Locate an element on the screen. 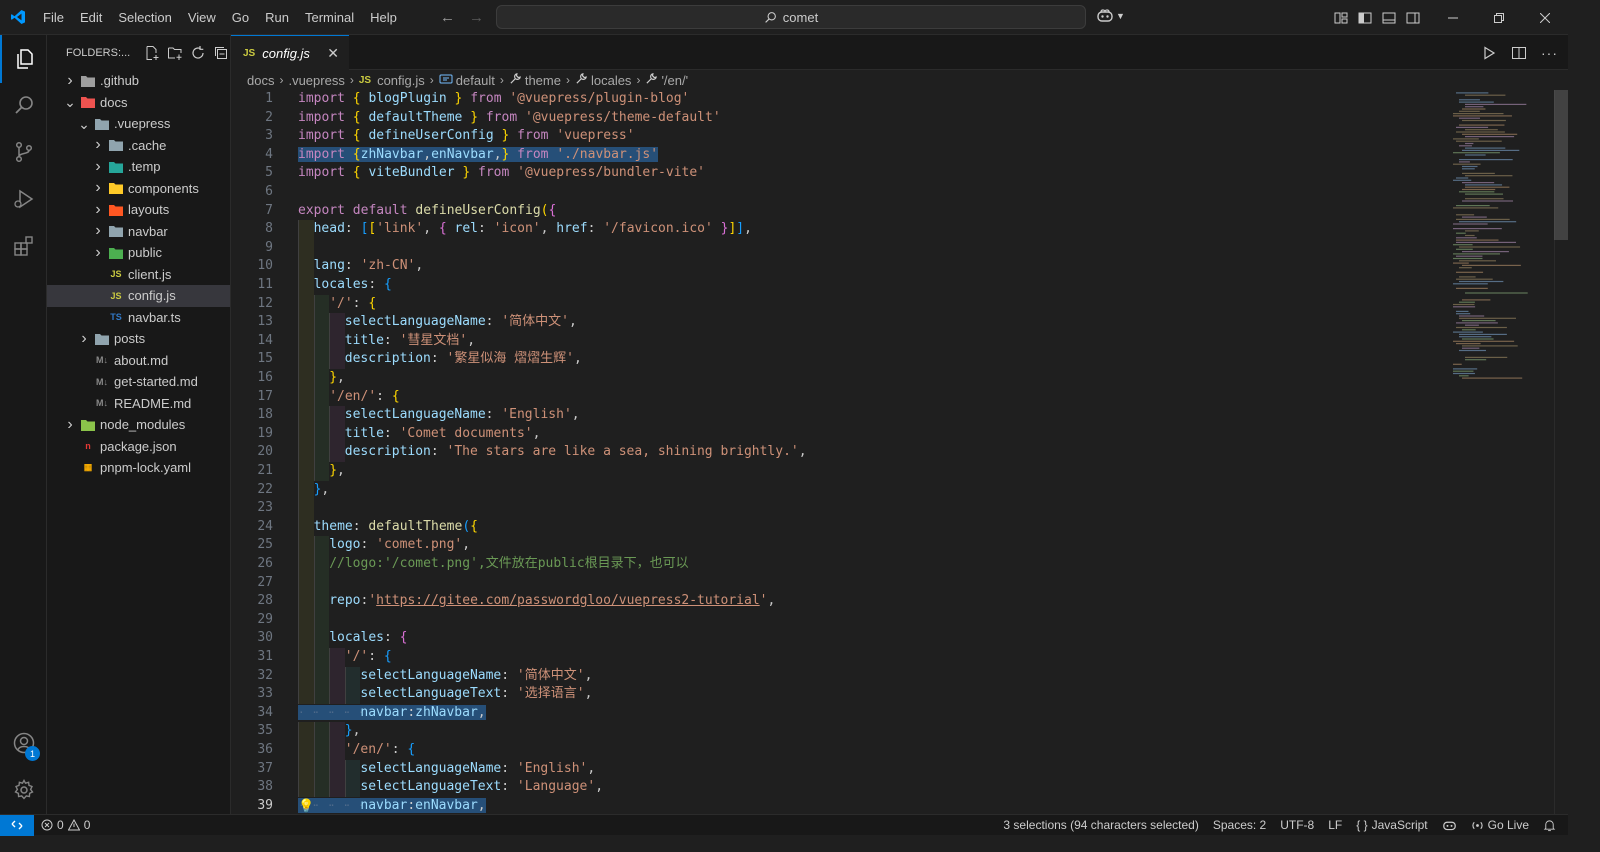 The height and width of the screenshot is (852, 1600). code-line: 15 description: '繁星似海 熠熠生辉', is located at coordinates (836, 359).